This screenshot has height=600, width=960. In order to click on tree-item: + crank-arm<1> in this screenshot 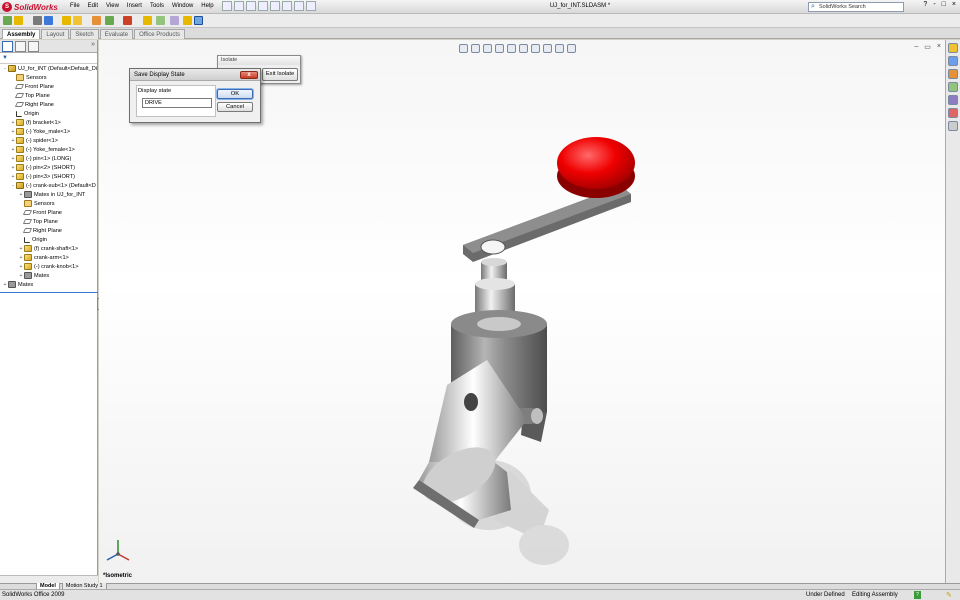, I will do `click(48, 257)`.